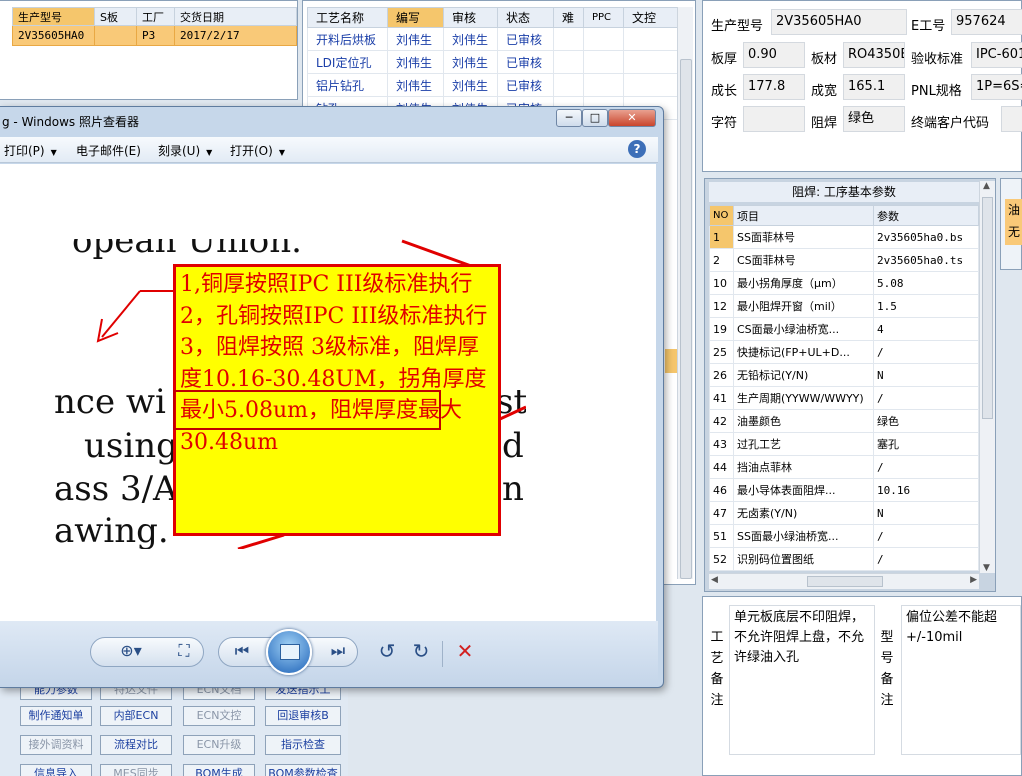  Describe the element at coordinates (303, 770) in the screenshot. I see `bom-param-check-button: BOM参数检查` at that location.